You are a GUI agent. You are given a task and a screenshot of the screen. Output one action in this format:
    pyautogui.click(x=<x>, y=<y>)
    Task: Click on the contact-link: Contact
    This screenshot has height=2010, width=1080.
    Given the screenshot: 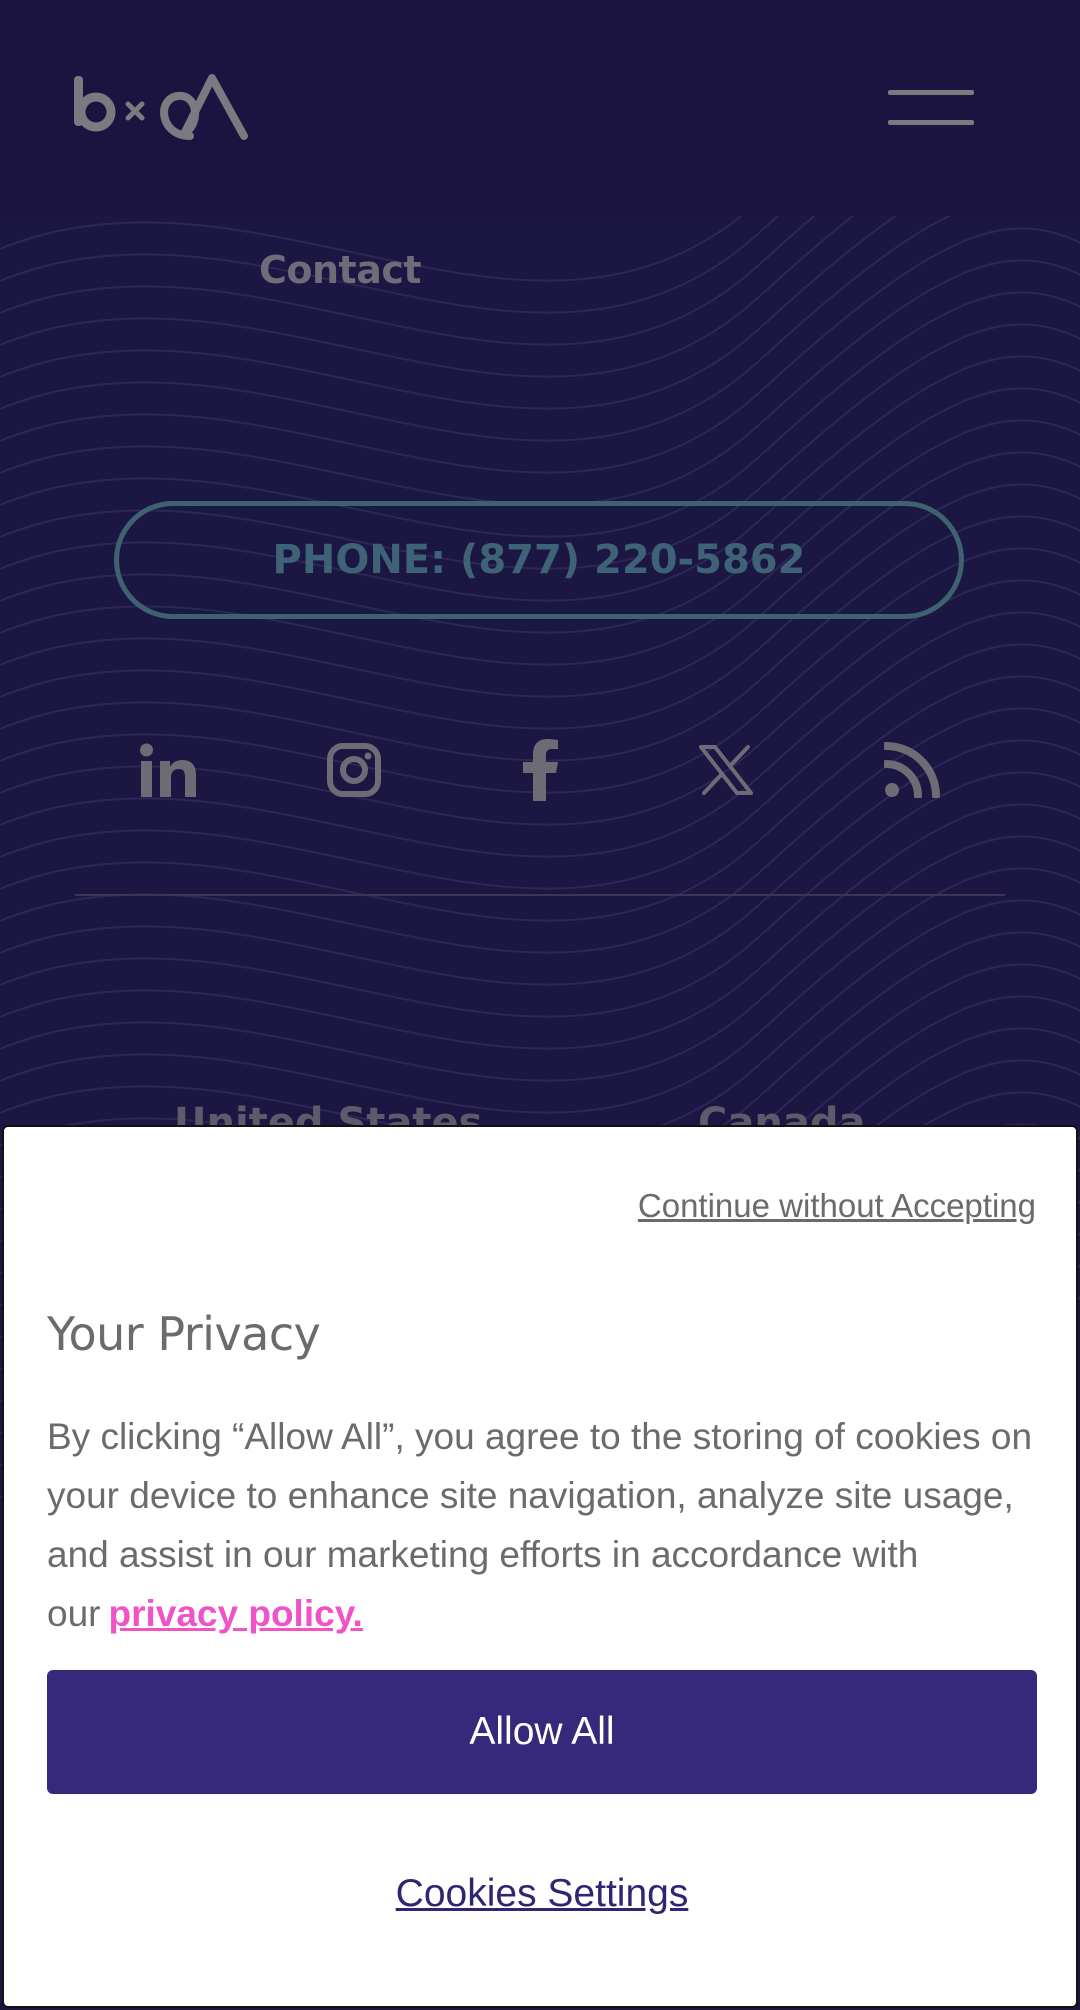 What is the action you would take?
    pyautogui.click(x=340, y=270)
    